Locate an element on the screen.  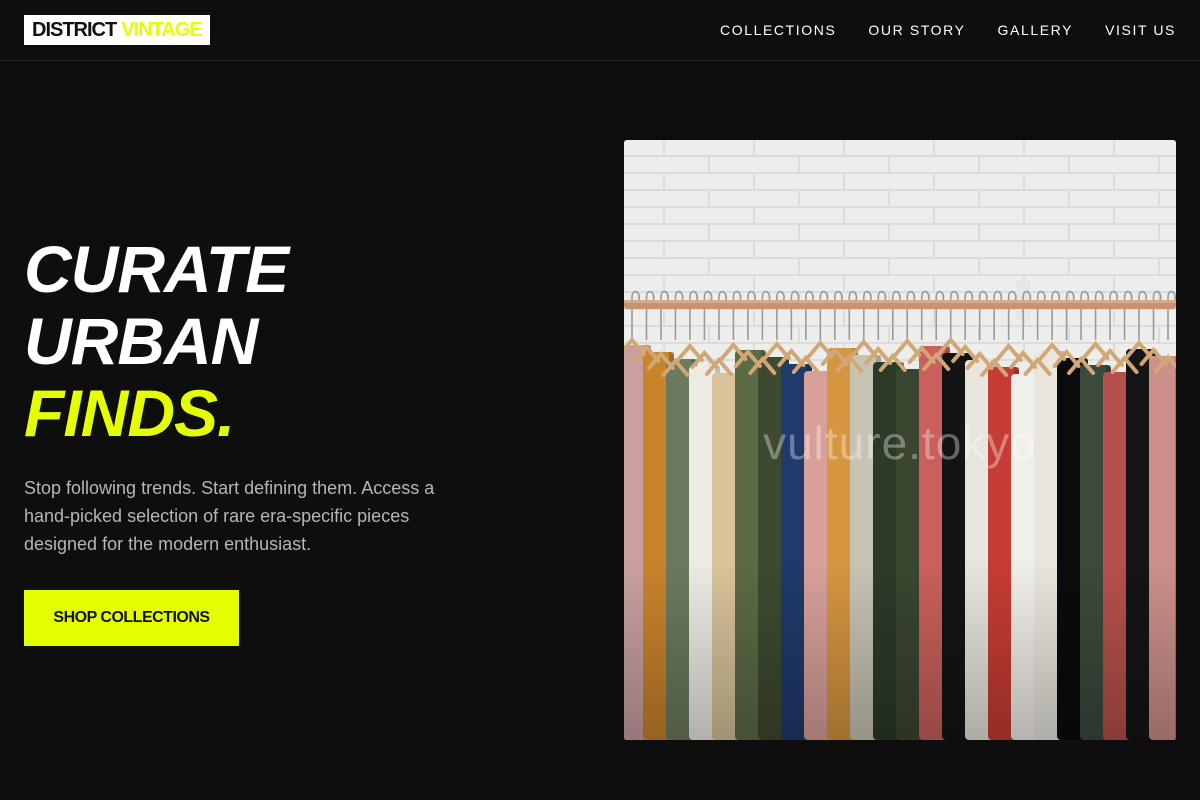
shop-collections-button: SHOP COLLECTIONS is located at coordinates (131, 618).